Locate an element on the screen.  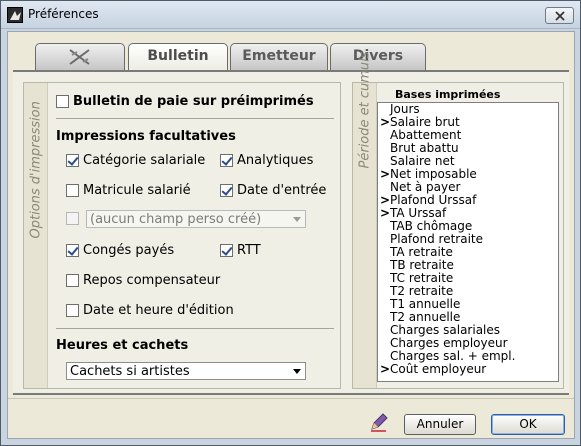
ok-button: OK is located at coordinates (528, 424).